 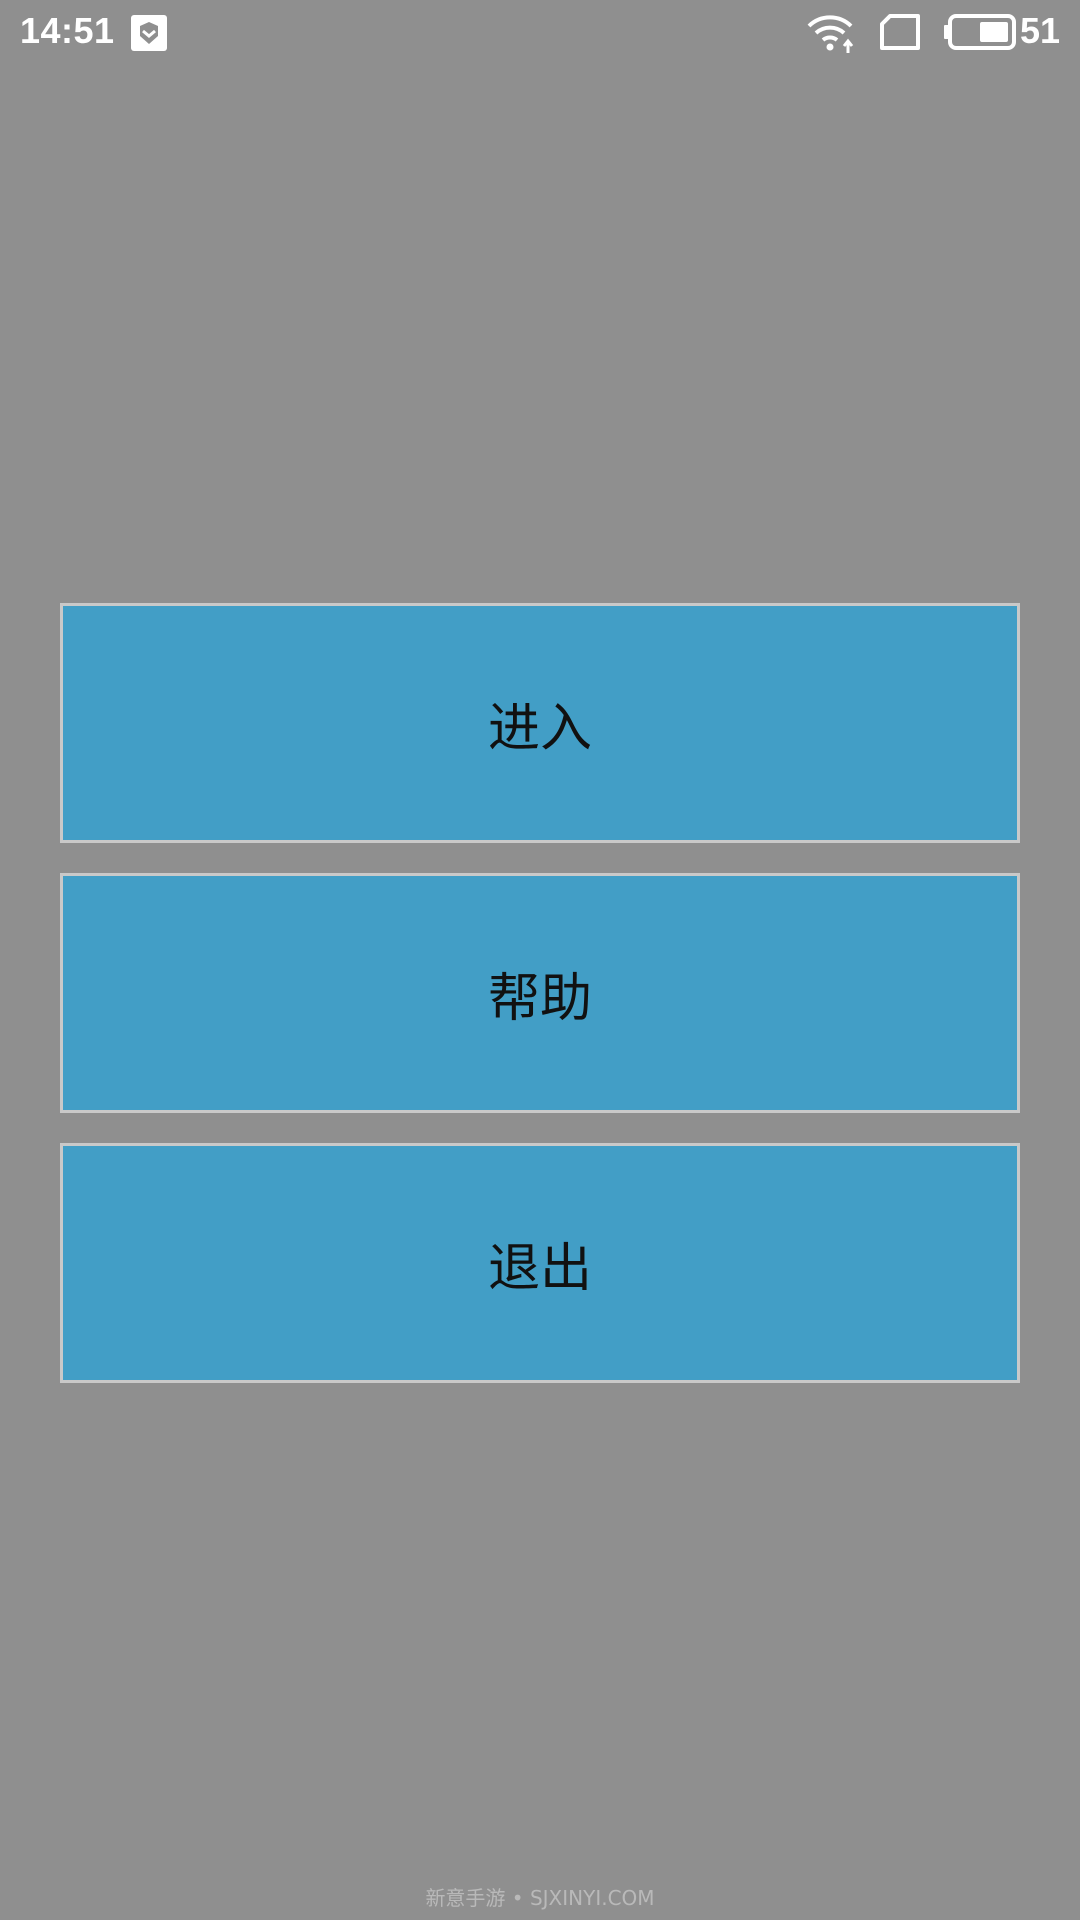 I want to click on exit-button: 退出, so click(x=540, y=1263).